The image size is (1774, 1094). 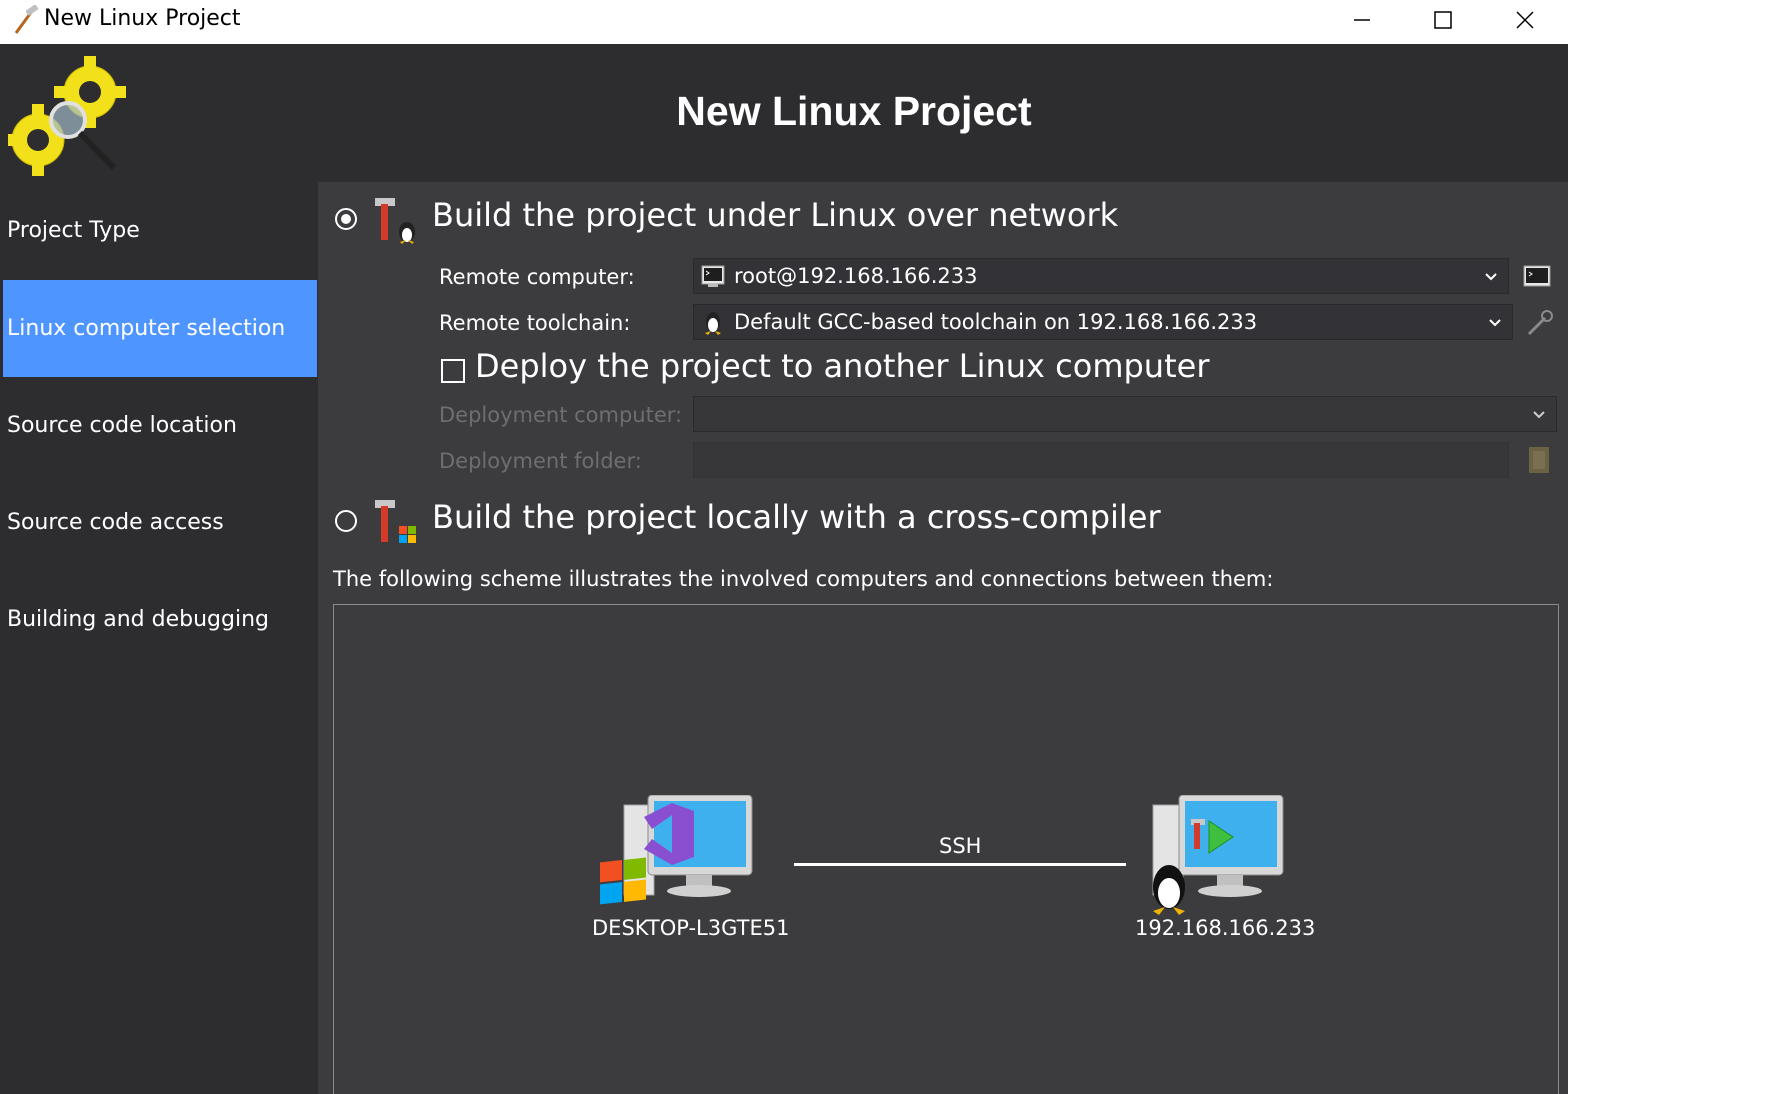 What do you see at coordinates (1225, 928) in the screenshot?
I see `remote-host-label: 192.168.166.233` at bounding box center [1225, 928].